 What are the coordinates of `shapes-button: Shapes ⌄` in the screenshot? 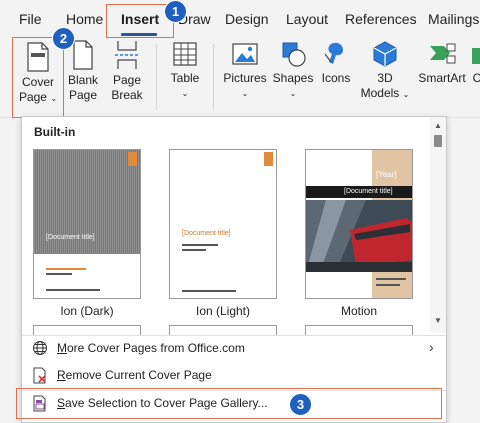 It's located at (293, 70).